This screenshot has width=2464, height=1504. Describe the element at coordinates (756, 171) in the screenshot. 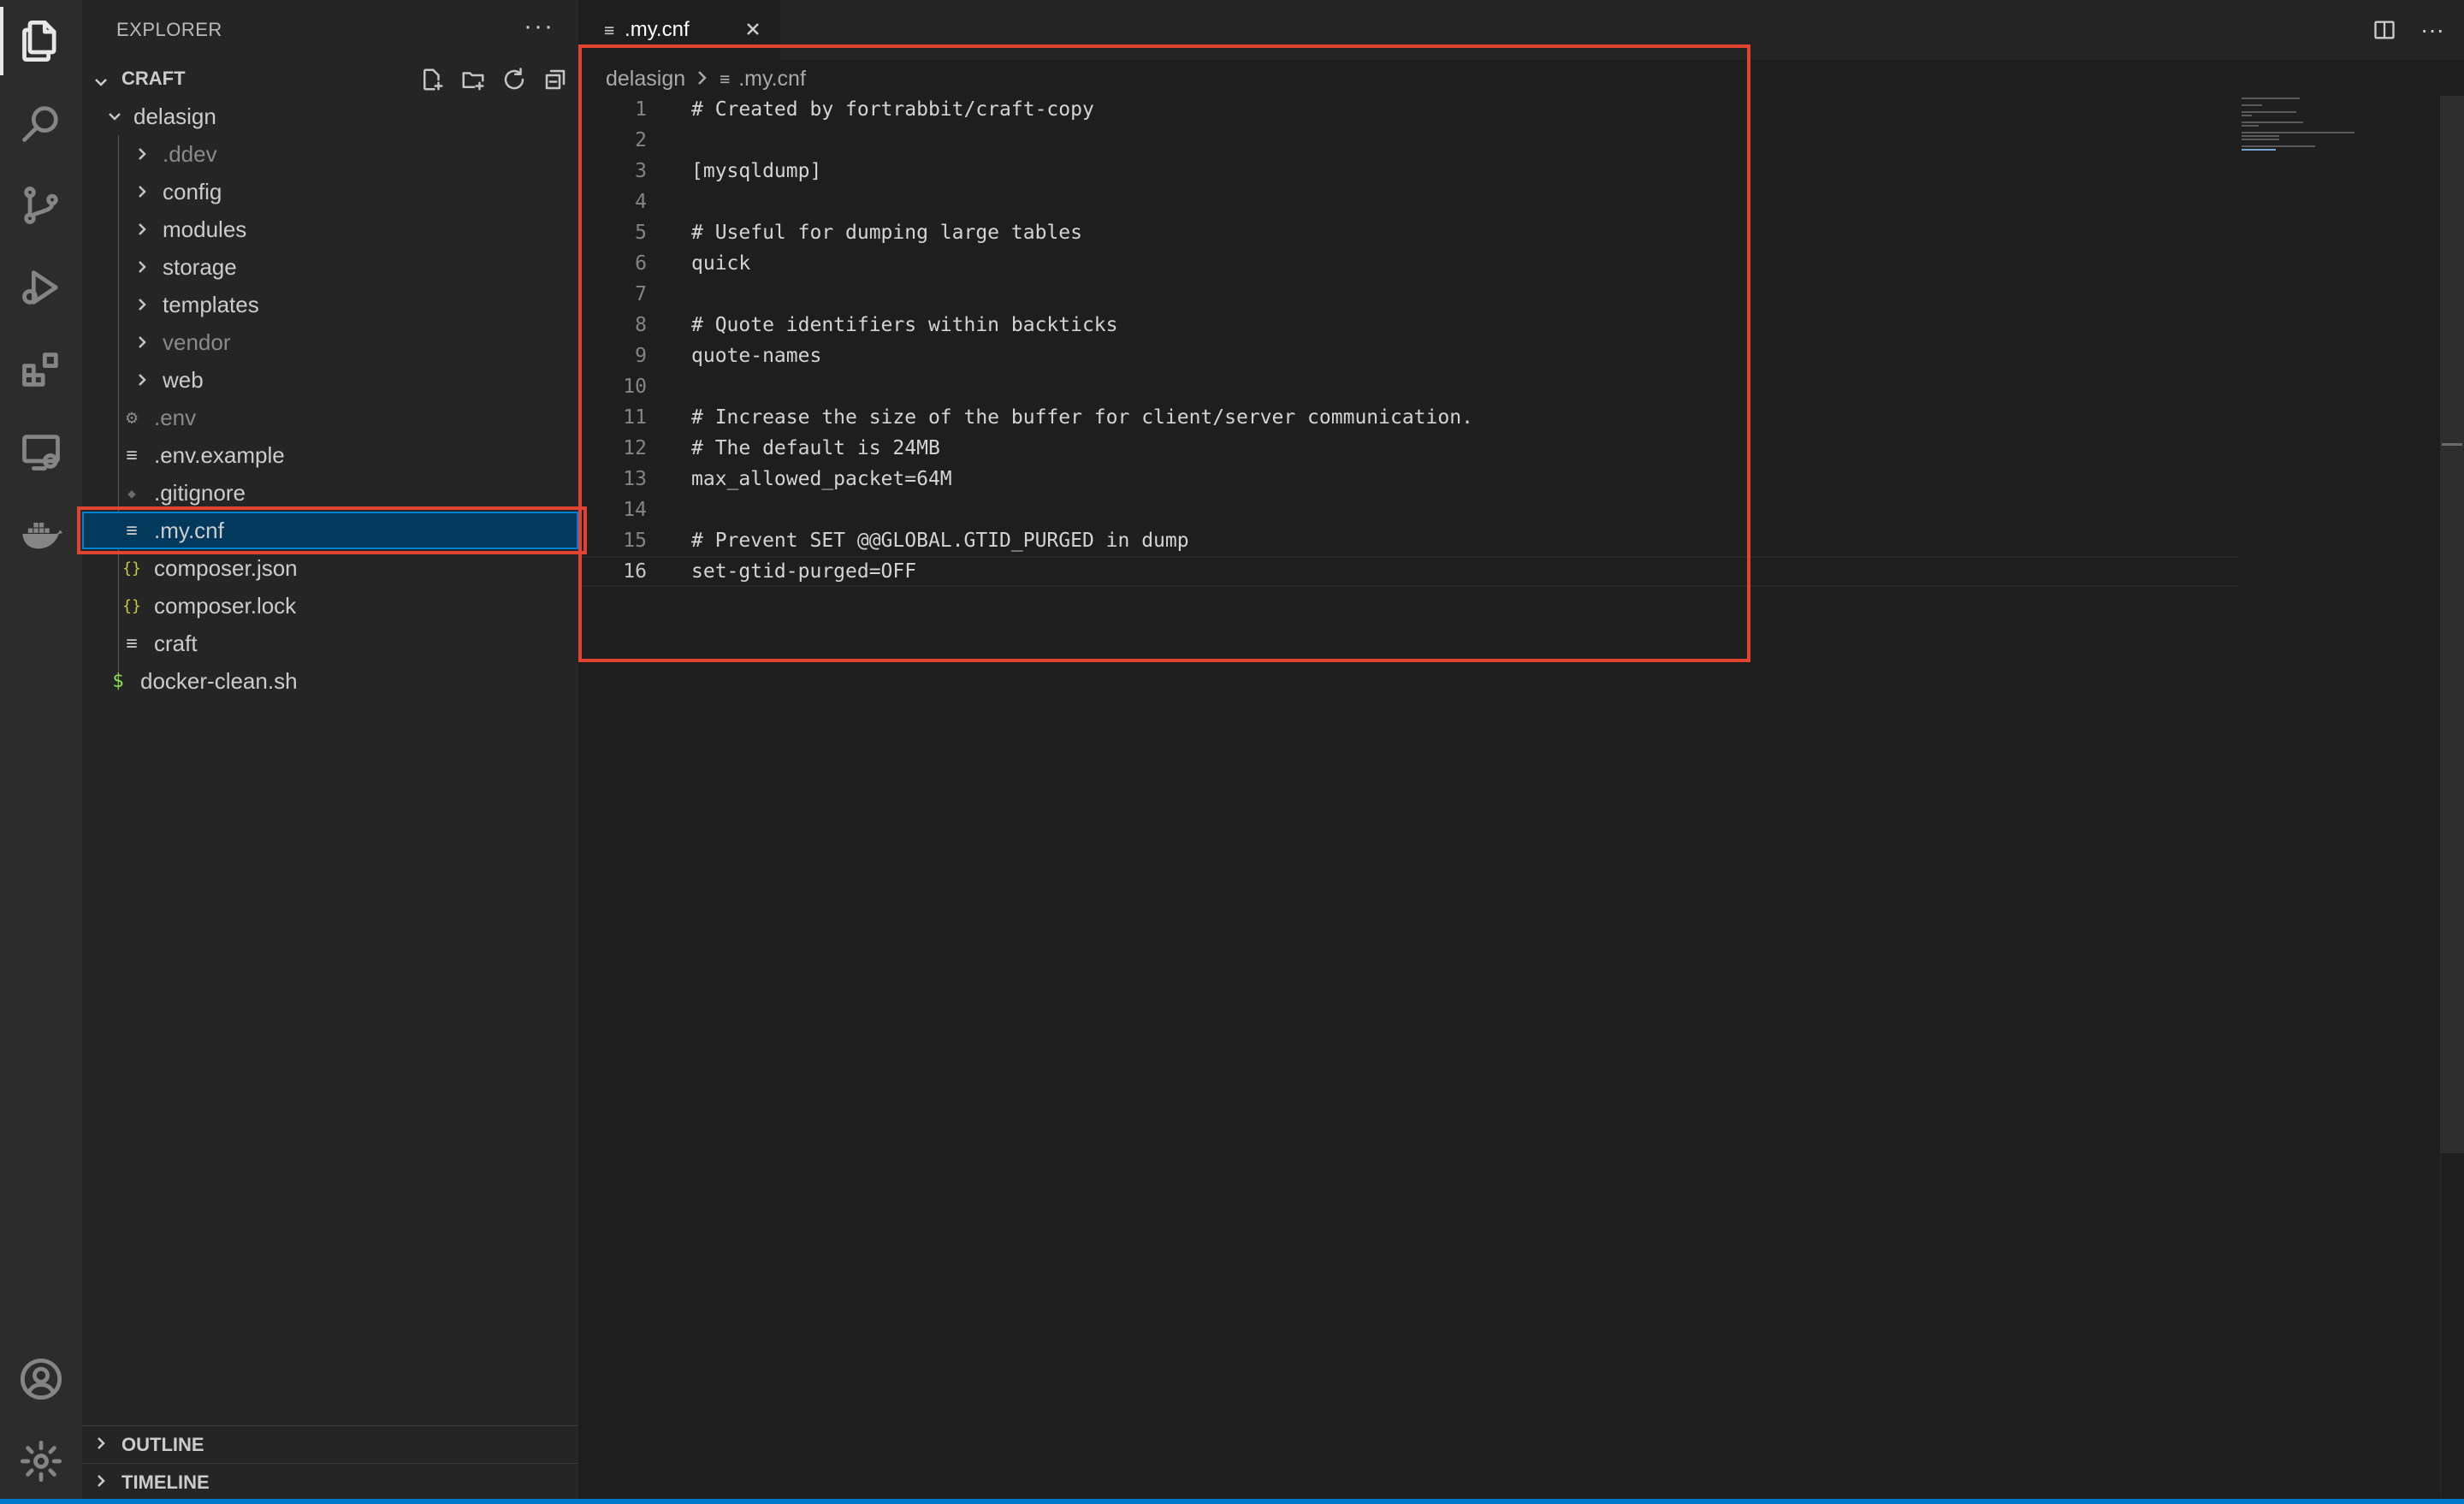

I see `code-text: [mysqldump]` at that location.